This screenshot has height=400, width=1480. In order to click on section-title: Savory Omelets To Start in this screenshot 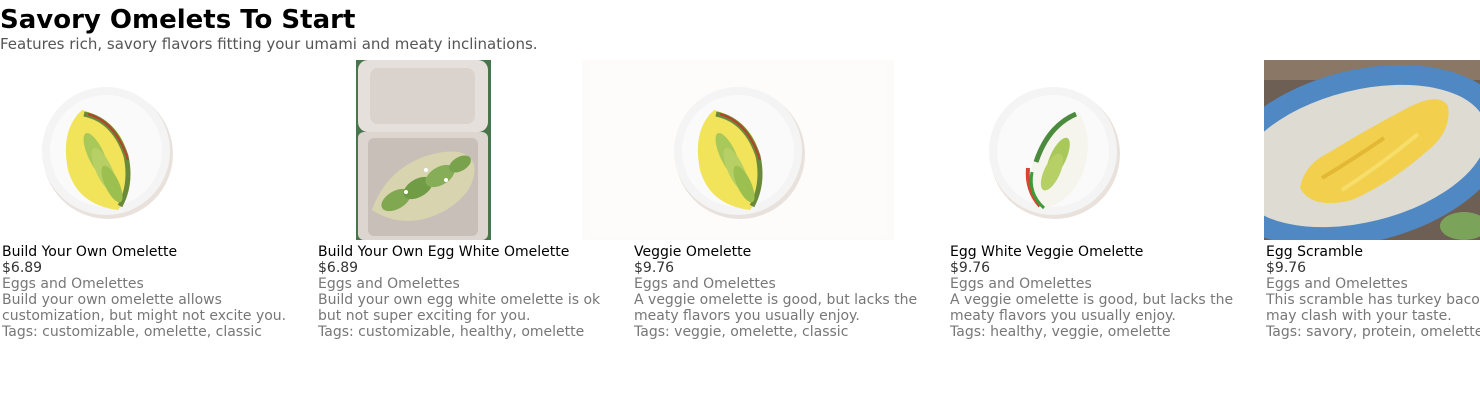, I will do `click(178, 20)`.